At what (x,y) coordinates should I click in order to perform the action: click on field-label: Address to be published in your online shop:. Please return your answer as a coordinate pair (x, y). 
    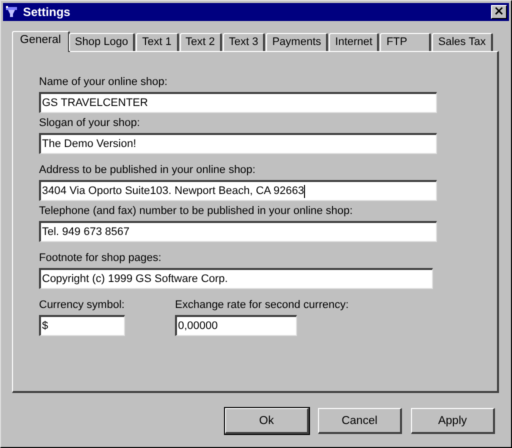
    Looking at the image, I should click on (147, 170).